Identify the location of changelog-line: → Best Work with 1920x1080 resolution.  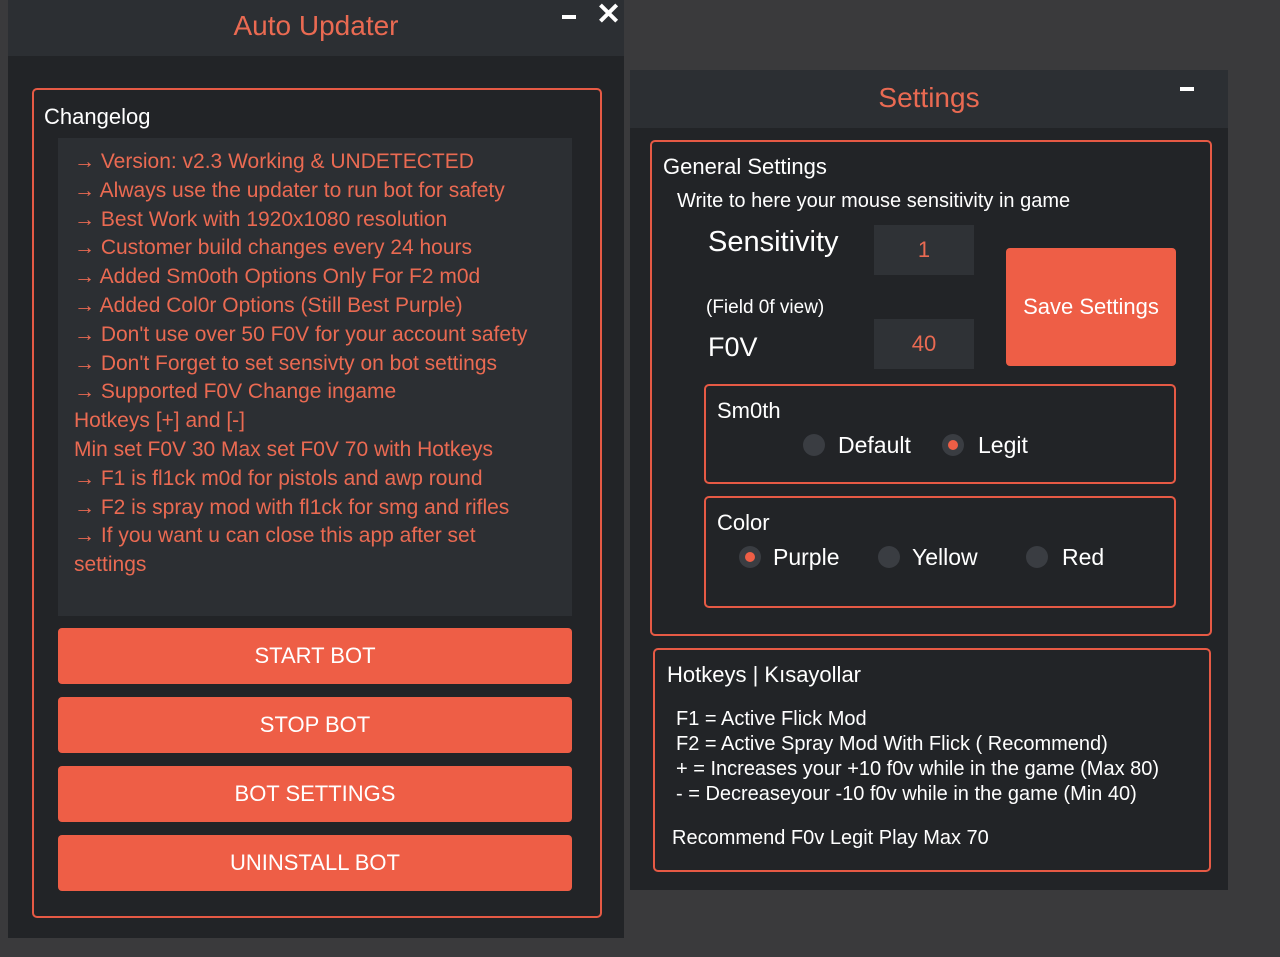
(261, 219).